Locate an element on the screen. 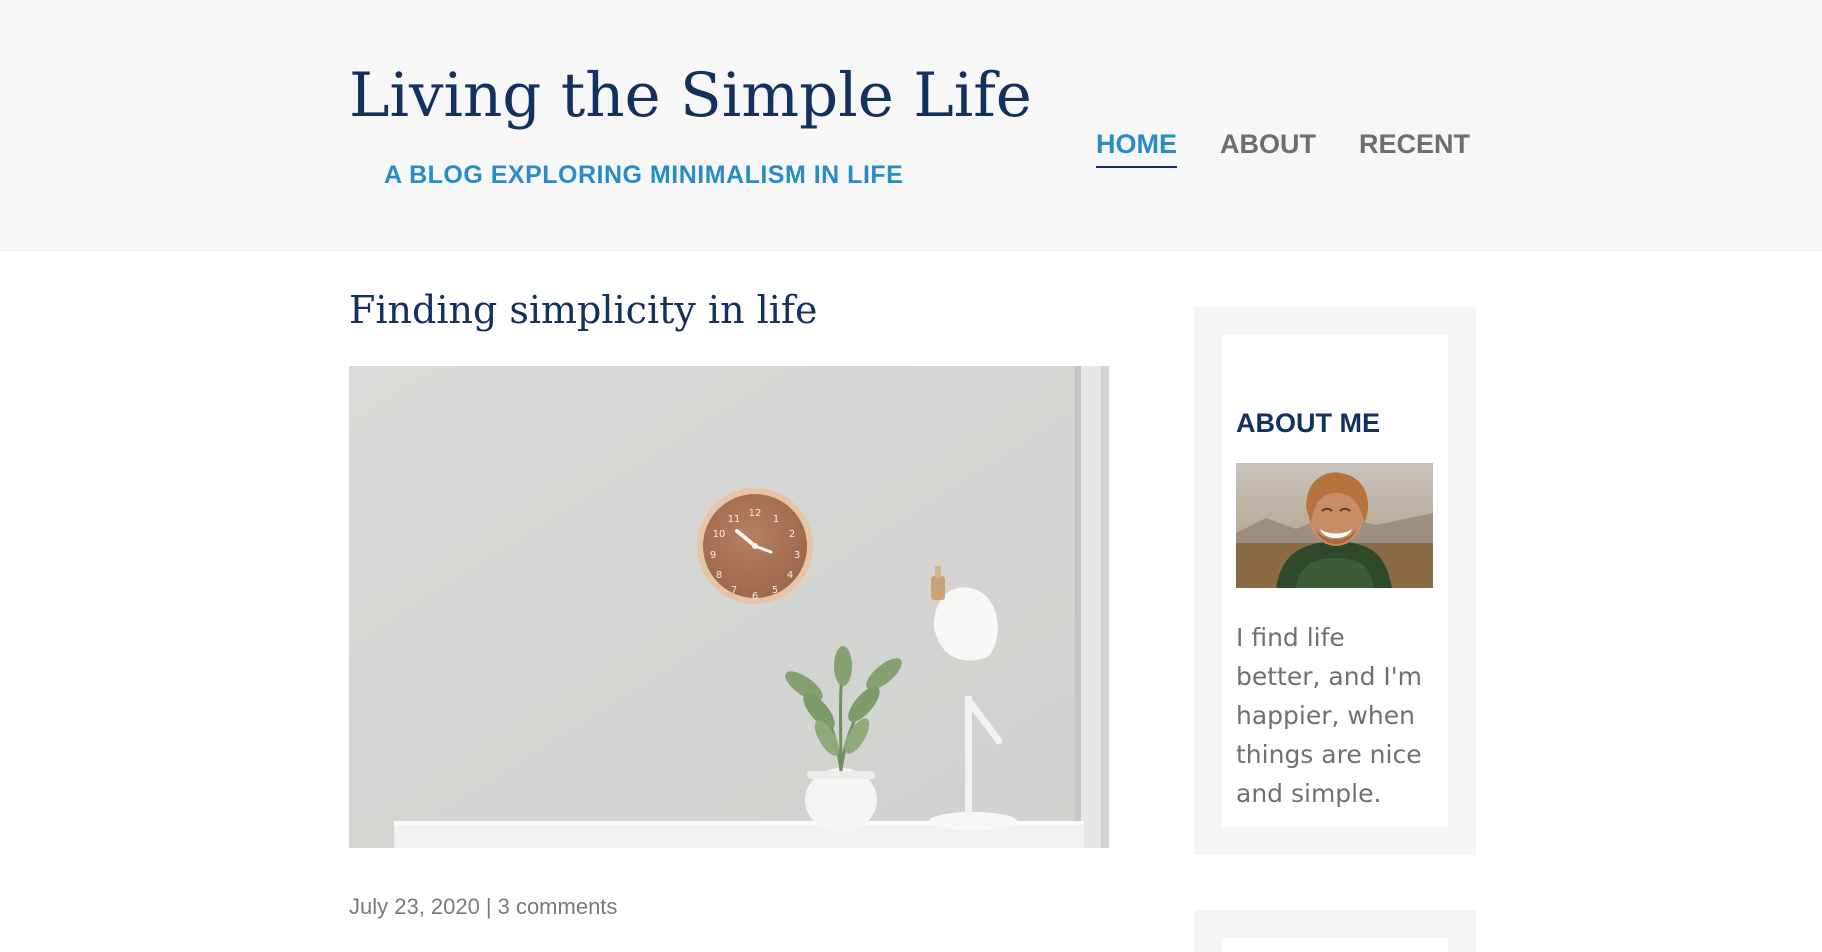 Image resolution: width=1822 pixels, height=952 pixels. nav-about-link: ABOUT is located at coordinates (1268, 147).